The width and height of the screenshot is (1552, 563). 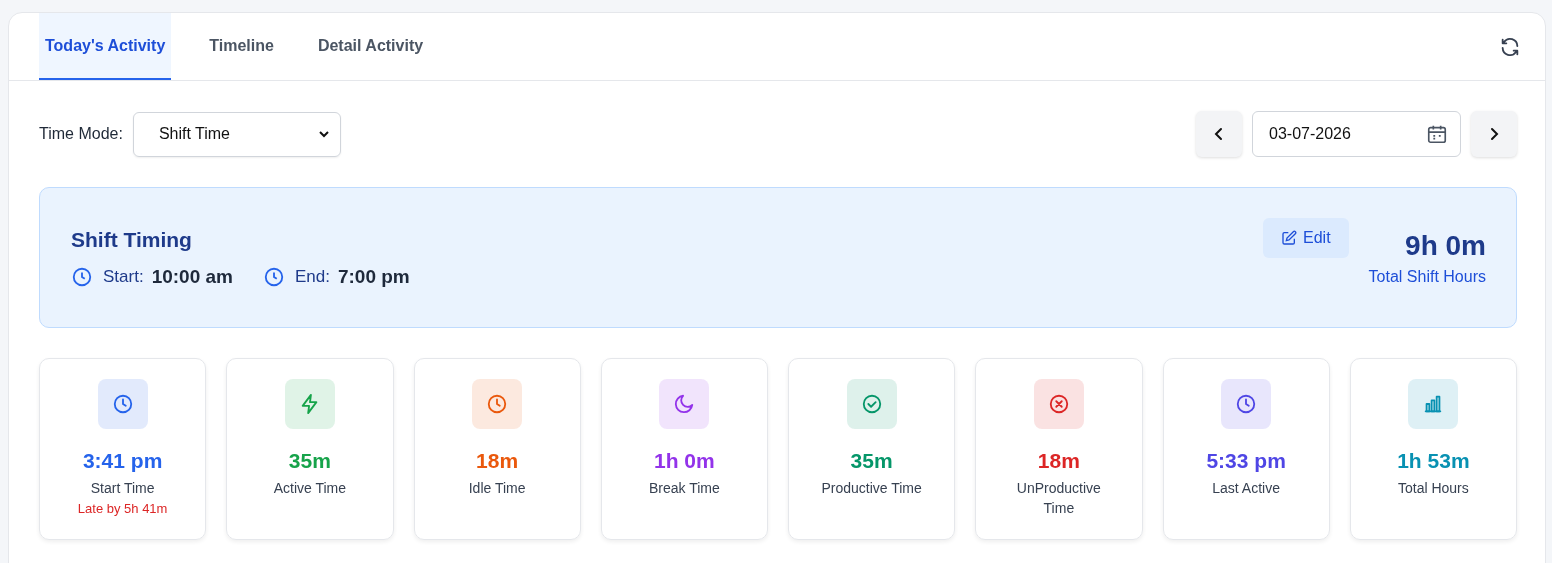 I want to click on edit-icon, so click(x=1289, y=238).